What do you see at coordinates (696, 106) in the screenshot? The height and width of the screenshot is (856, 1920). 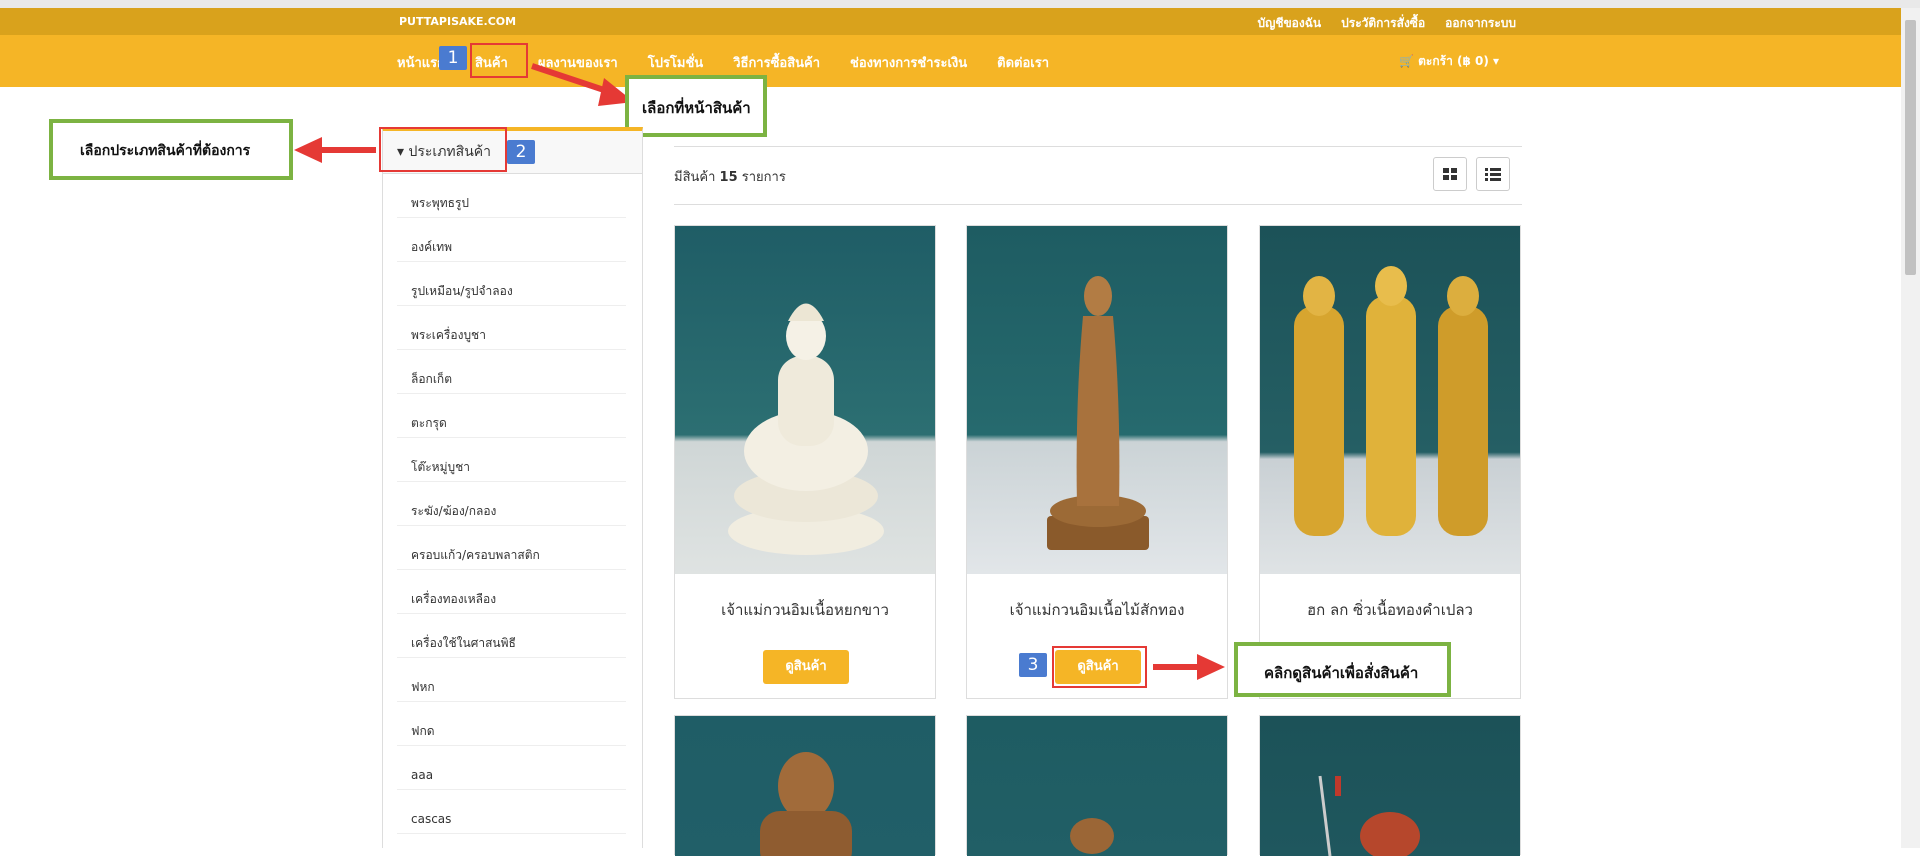 I see `callout-product-page: เลือกที่หน้าสินค้า` at bounding box center [696, 106].